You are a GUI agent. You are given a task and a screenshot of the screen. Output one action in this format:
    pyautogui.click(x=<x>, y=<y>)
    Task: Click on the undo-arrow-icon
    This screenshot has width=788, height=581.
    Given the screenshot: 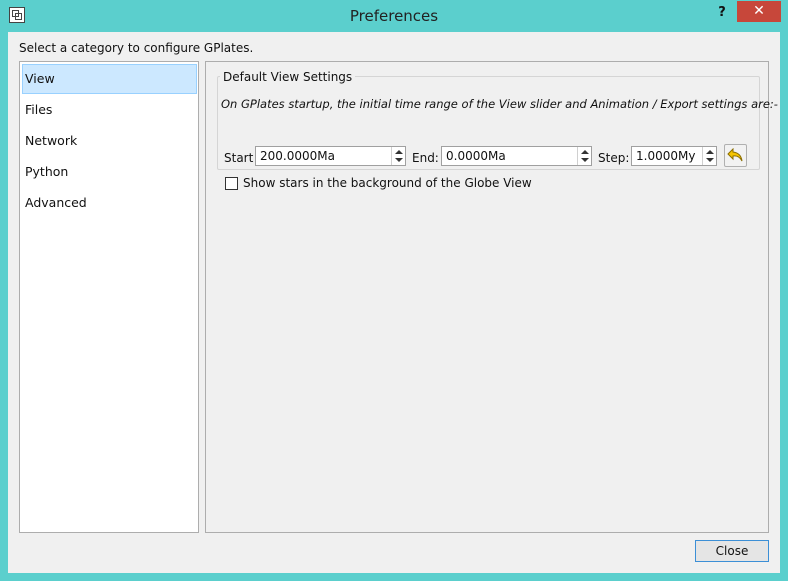 What is the action you would take?
    pyautogui.click(x=735, y=155)
    